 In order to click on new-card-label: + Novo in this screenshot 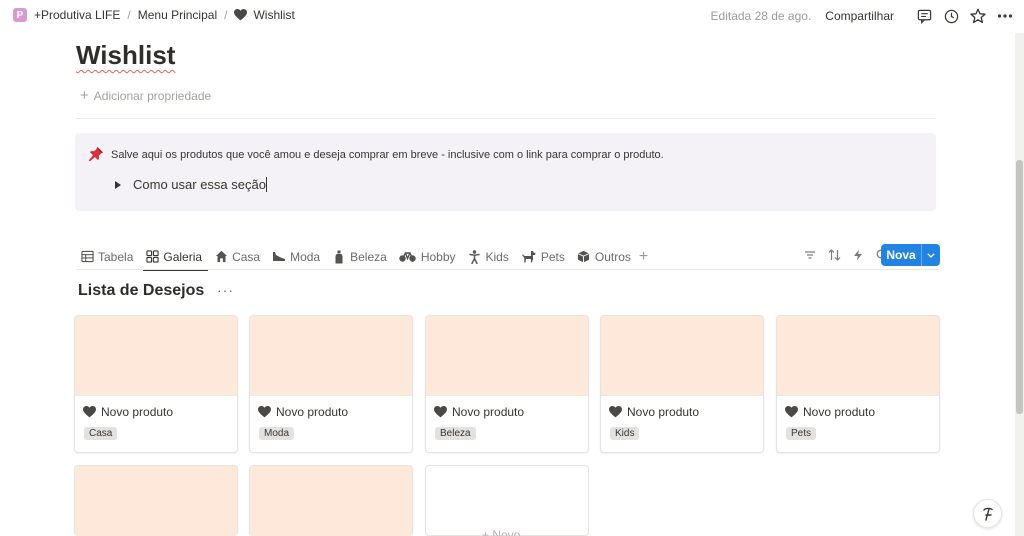, I will do `click(501, 532)`.